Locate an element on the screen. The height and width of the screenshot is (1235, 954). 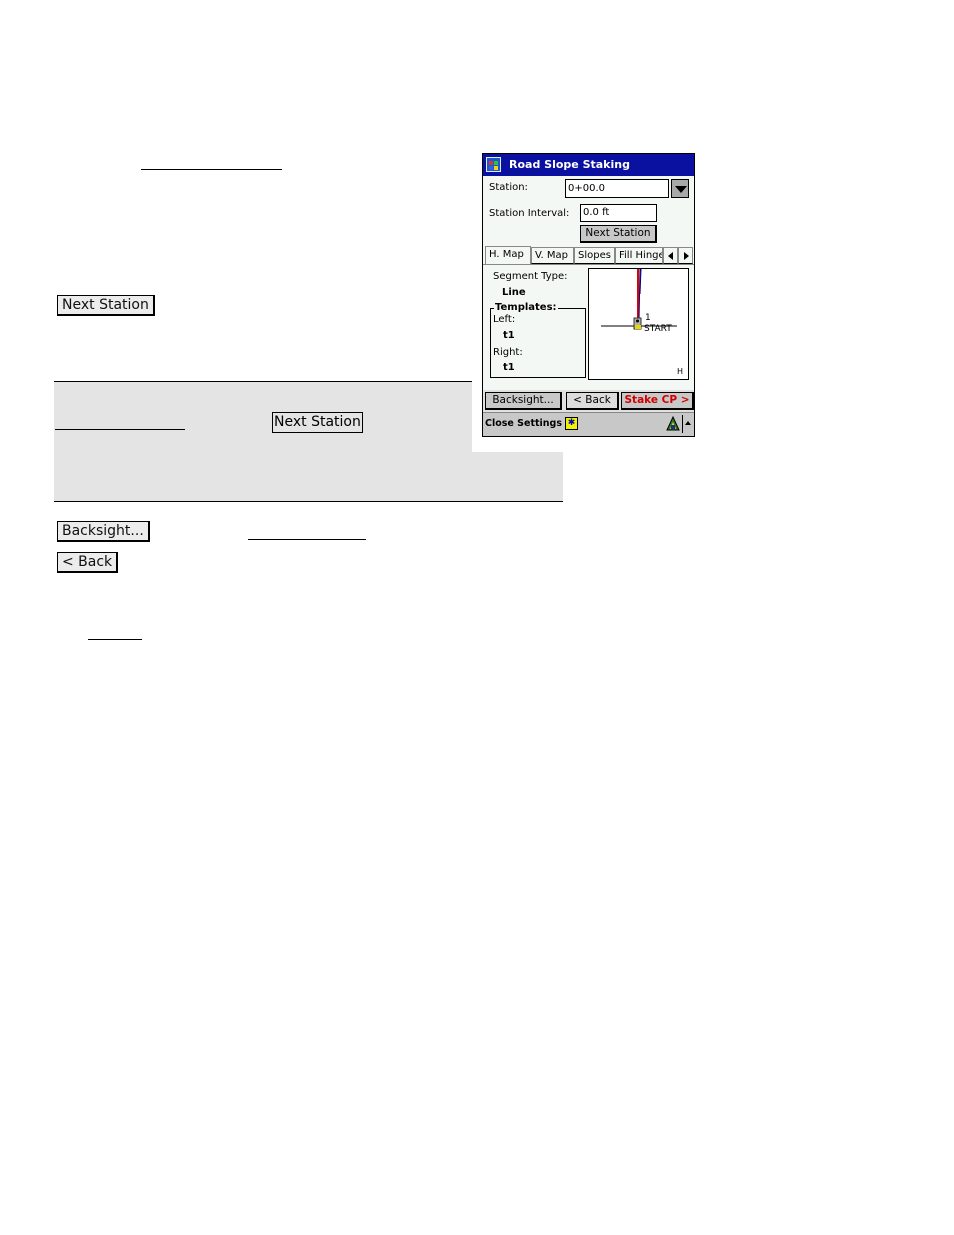
sip-up-arrow-icon is located at coordinates (688, 423).